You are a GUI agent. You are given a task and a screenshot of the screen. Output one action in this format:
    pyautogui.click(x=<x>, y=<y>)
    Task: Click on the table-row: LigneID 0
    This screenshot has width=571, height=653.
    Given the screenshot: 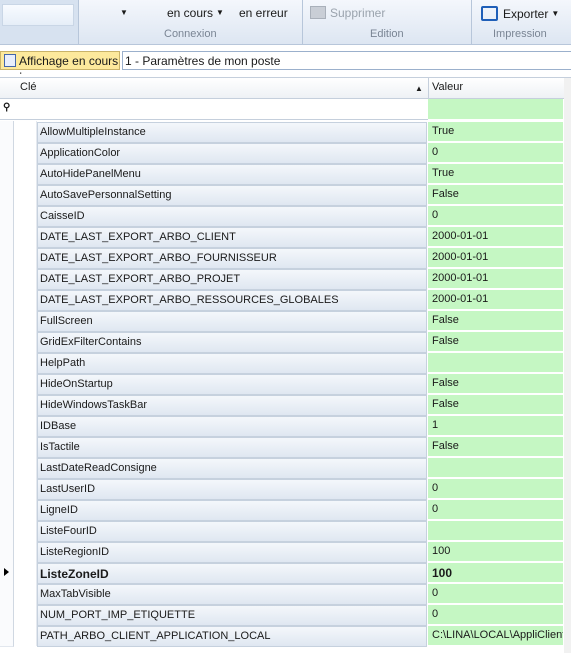 What is the action you would take?
    pyautogui.click(x=285, y=510)
    